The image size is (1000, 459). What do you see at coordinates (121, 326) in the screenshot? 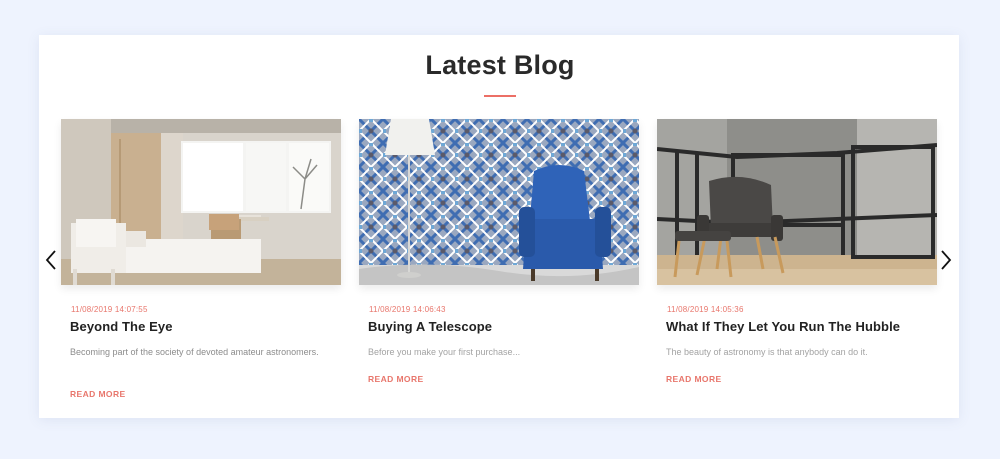
I see `post-title: Beyond The Eye` at bounding box center [121, 326].